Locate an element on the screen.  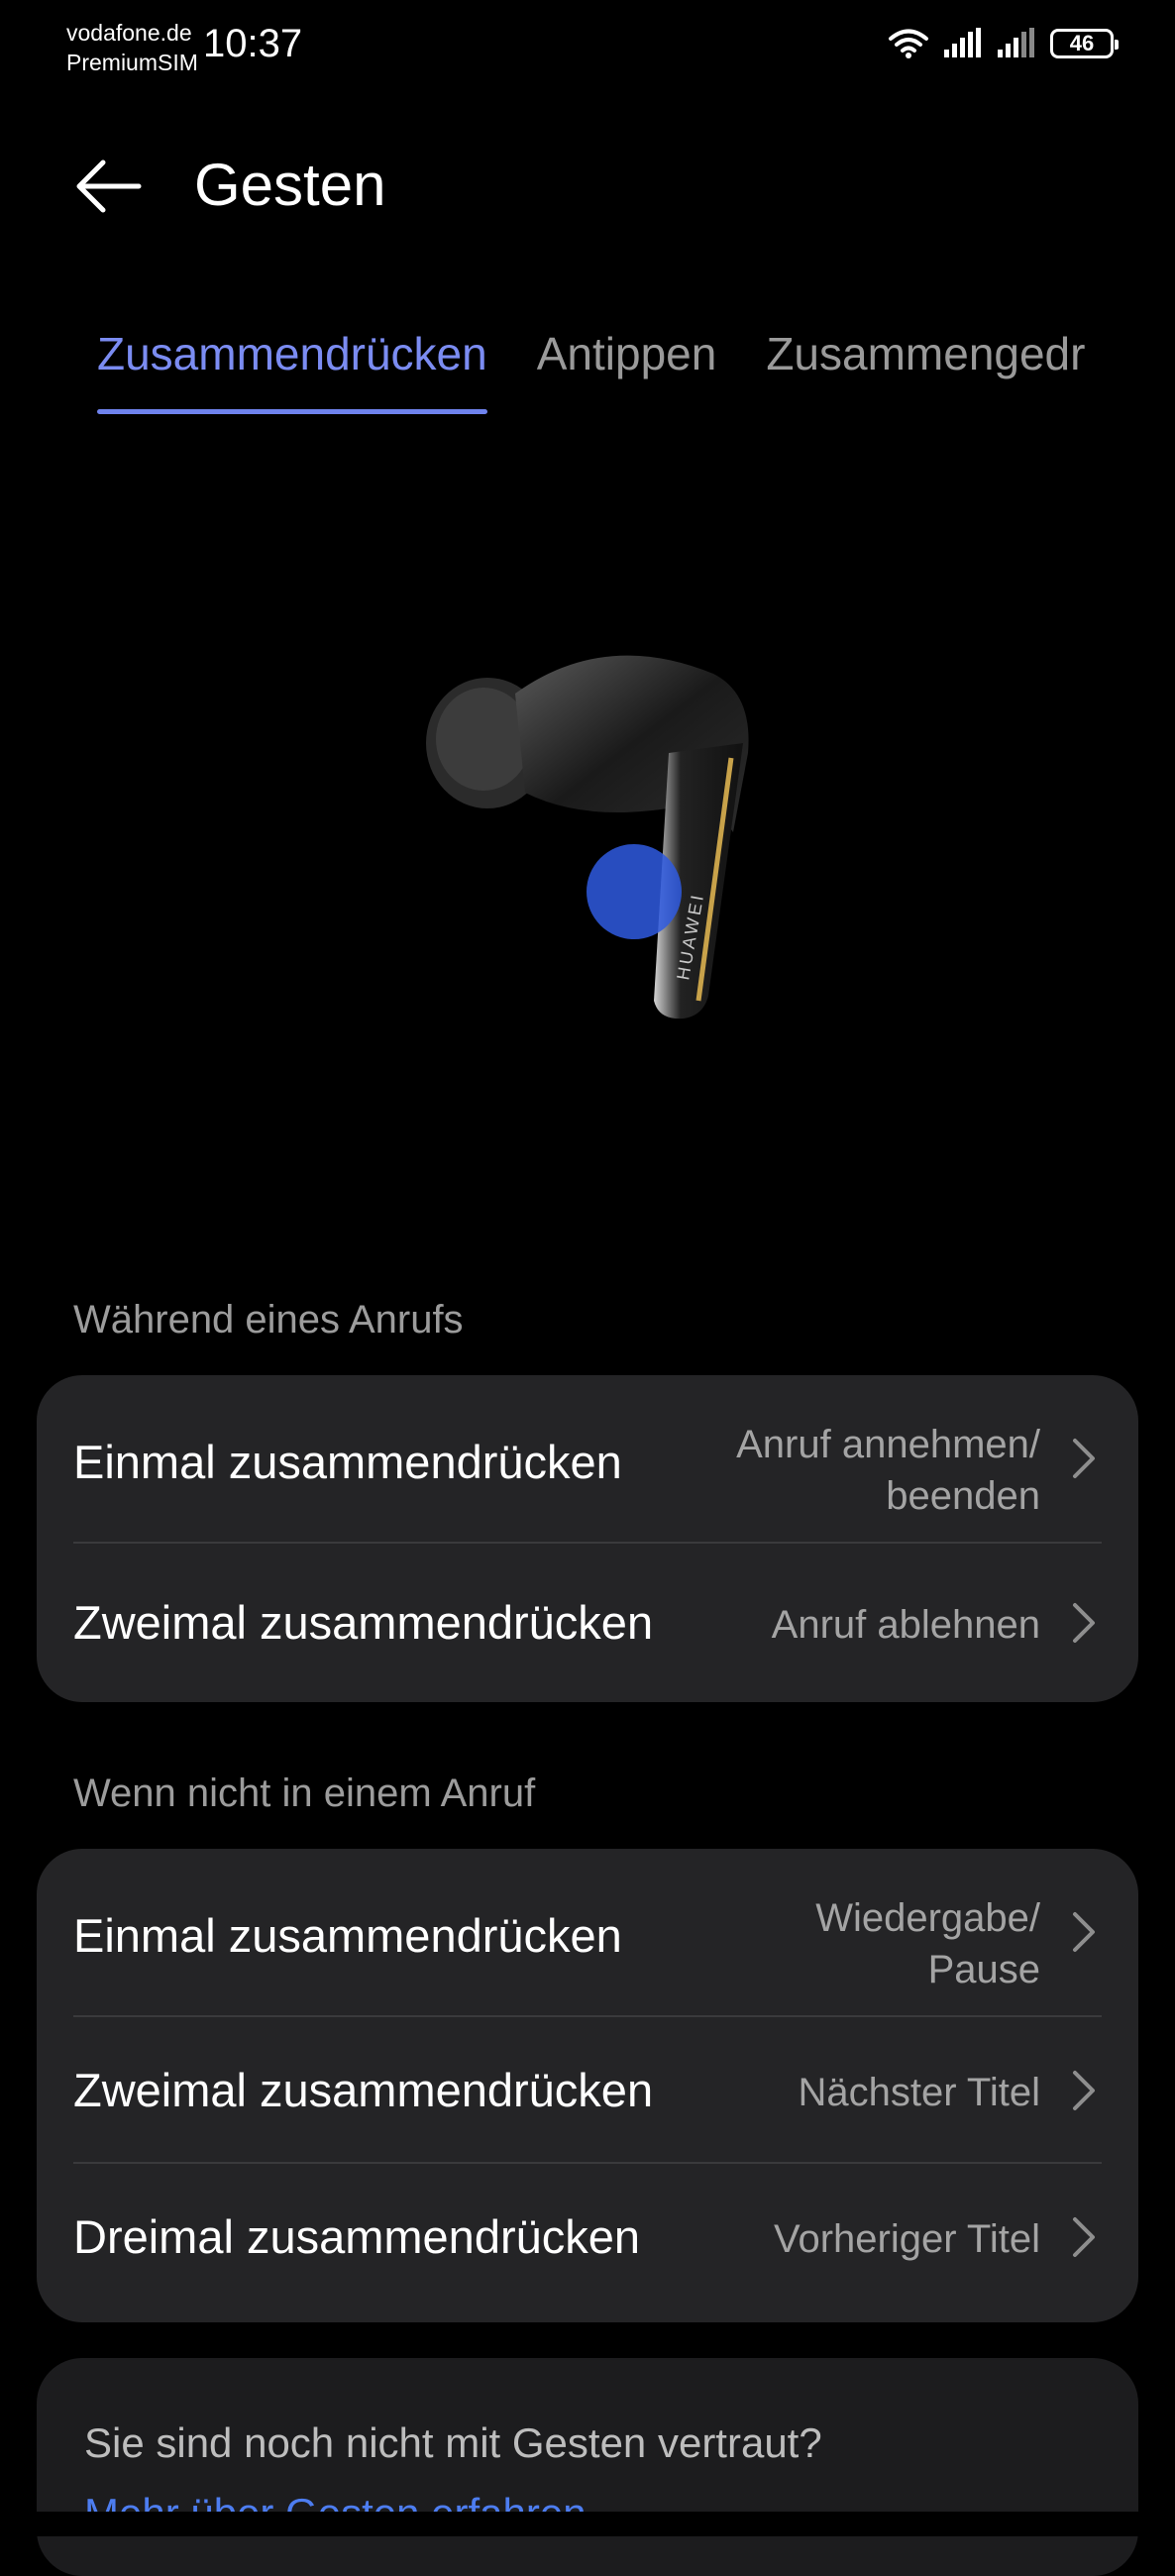
list-item: Einmal zusammendrücken Wiedergabe/ Pause is located at coordinates (587, 1932).